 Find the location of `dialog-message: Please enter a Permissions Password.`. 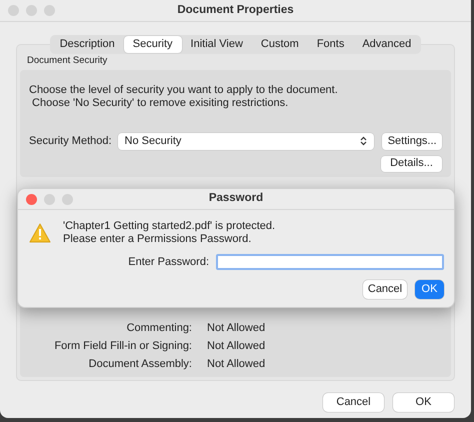

dialog-message: Please enter a Permissions Password. is located at coordinates (157, 239).